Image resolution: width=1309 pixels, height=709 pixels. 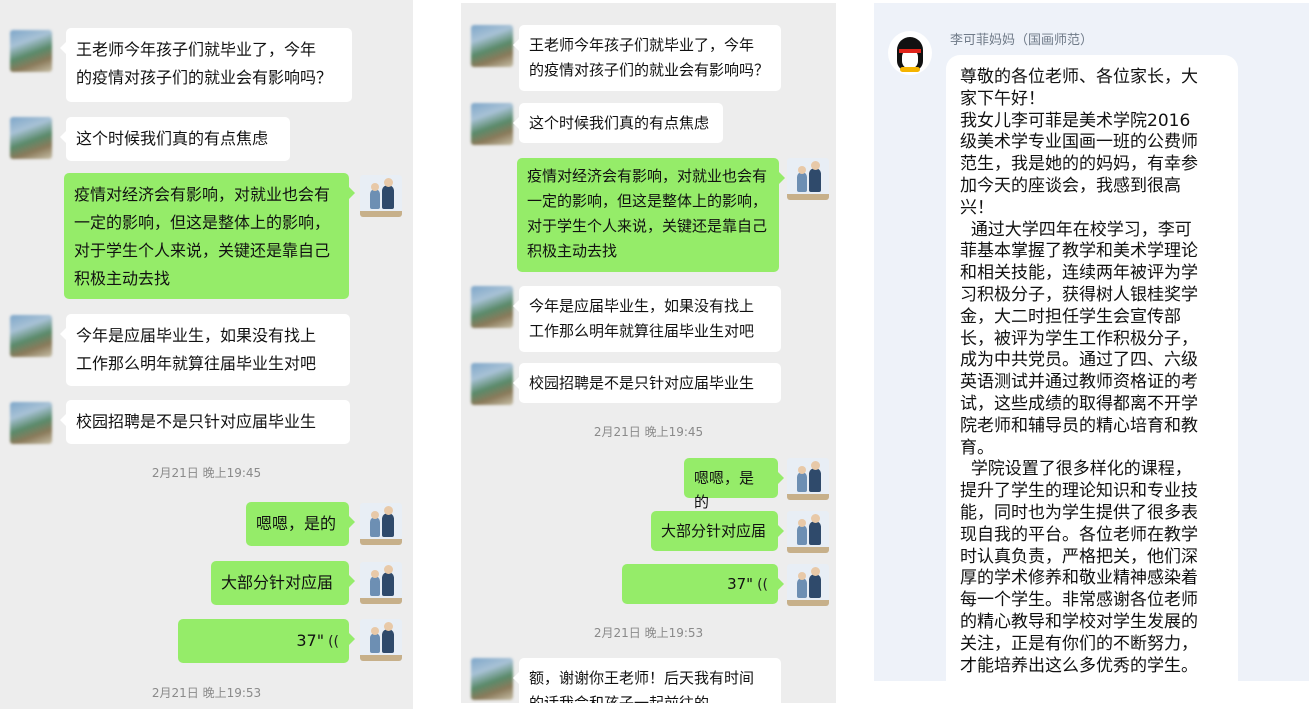 I want to click on sender-name: 李可菲妈妈（国画师范）, so click(x=1022, y=40).